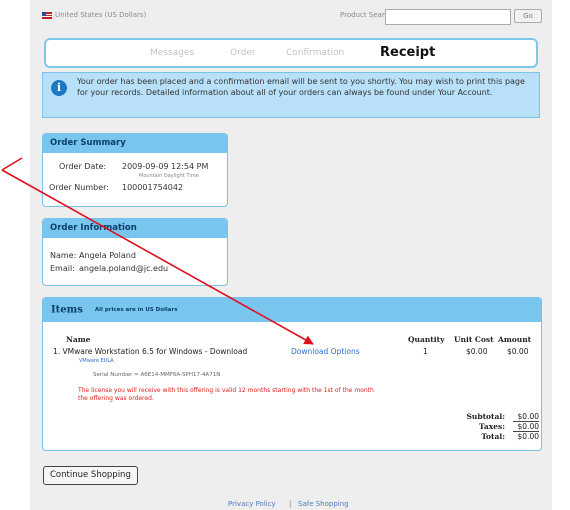  What do you see at coordinates (448, 17) in the screenshot?
I see `product-search-input` at bounding box center [448, 17].